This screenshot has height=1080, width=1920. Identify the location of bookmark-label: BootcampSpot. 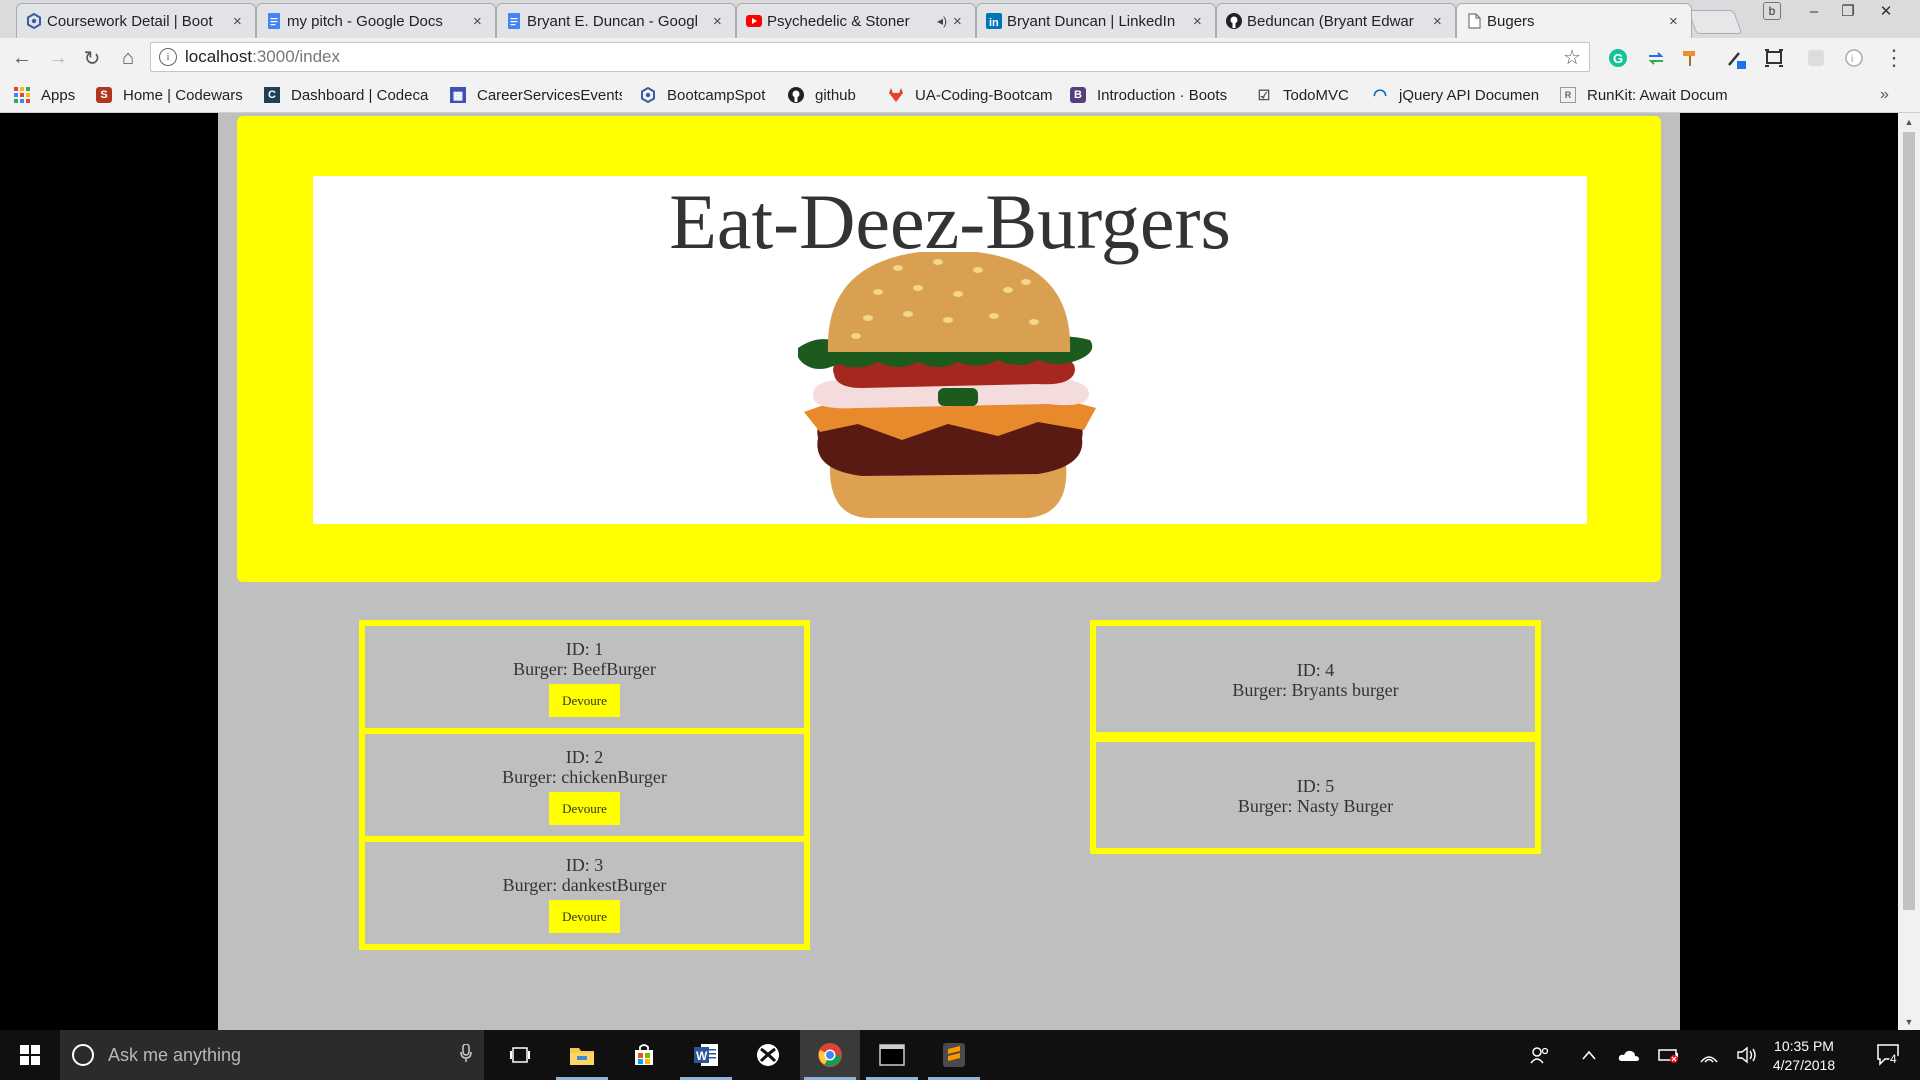
(716, 95).